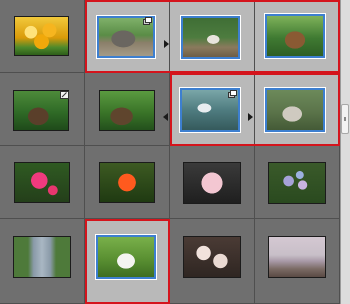 Image resolution: width=350 pixels, height=304 pixels. I want to click on photo-thumbnail-hydrangea, so click(297, 183).